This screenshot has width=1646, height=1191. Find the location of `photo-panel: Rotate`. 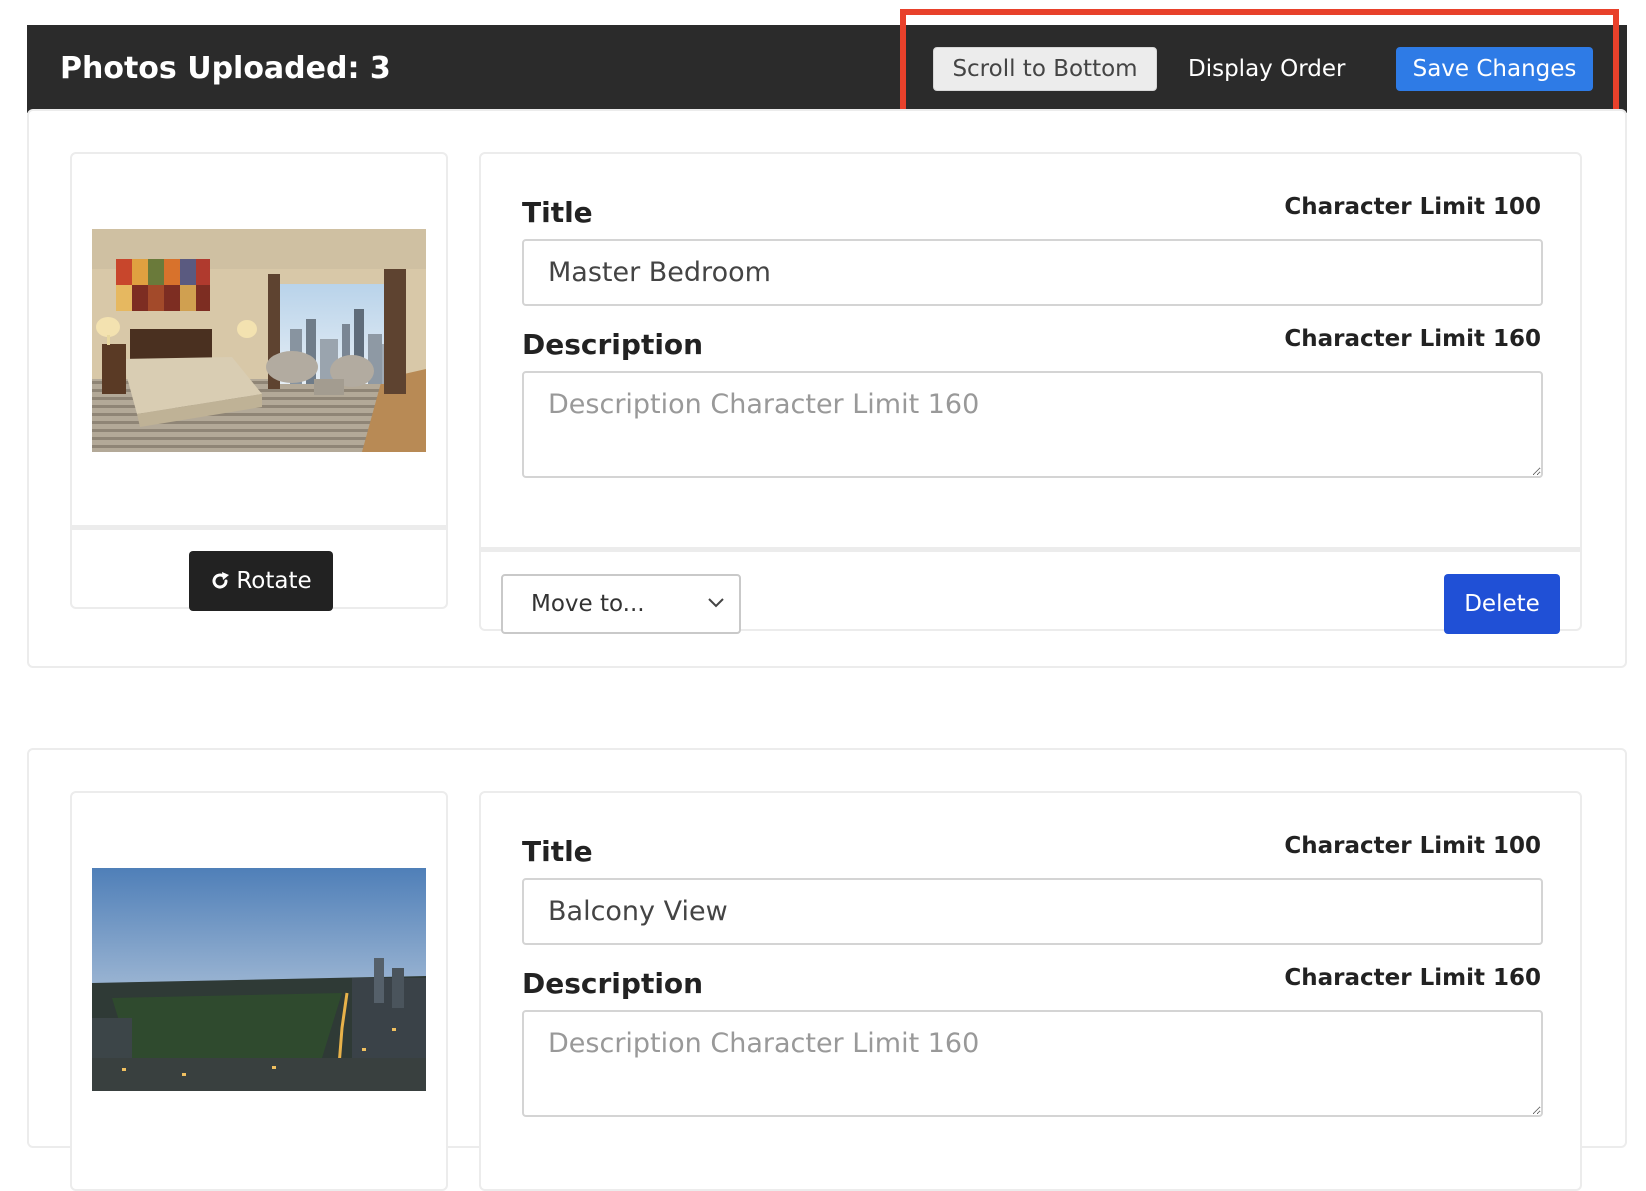

photo-panel: Rotate is located at coordinates (259, 381).